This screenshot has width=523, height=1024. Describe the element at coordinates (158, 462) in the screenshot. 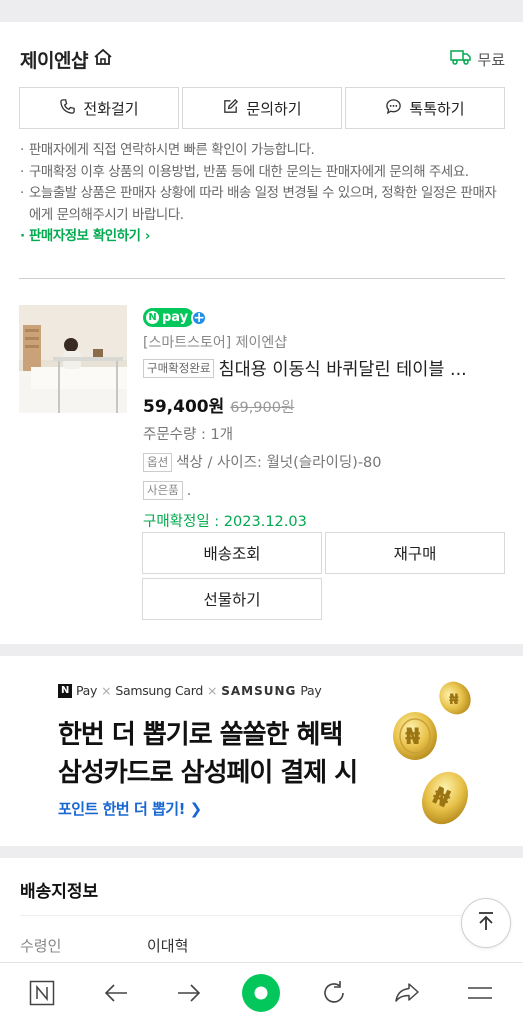

I see `option-badge: 옵션` at that location.